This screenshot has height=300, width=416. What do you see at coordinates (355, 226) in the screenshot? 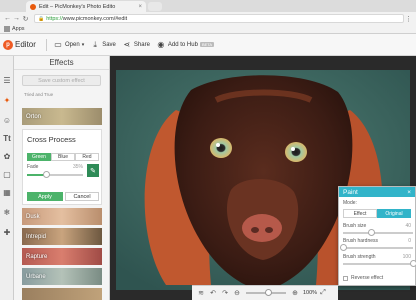
I see `brush-size-label: Brush size` at bounding box center [355, 226].